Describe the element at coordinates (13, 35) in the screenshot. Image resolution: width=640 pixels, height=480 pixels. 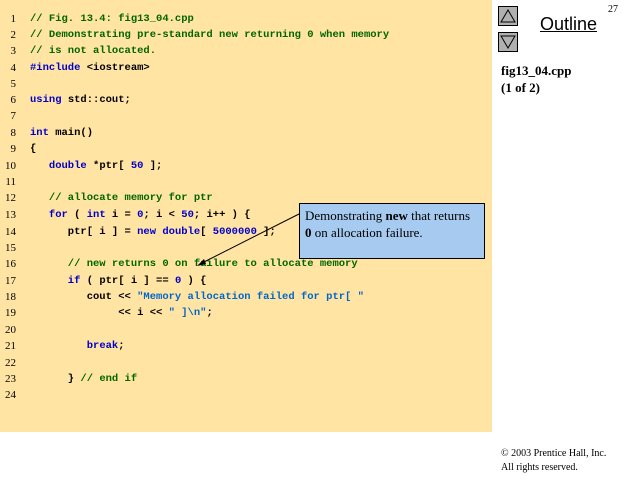
I see `line-number: 2` at that location.